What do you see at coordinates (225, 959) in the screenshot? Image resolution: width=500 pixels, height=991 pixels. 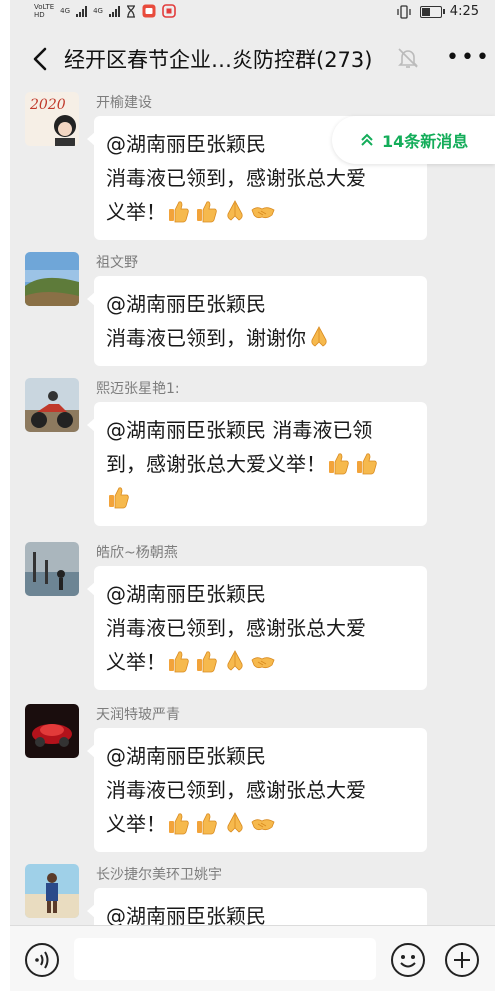 I see `message-input` at bounding box center [225, 959].